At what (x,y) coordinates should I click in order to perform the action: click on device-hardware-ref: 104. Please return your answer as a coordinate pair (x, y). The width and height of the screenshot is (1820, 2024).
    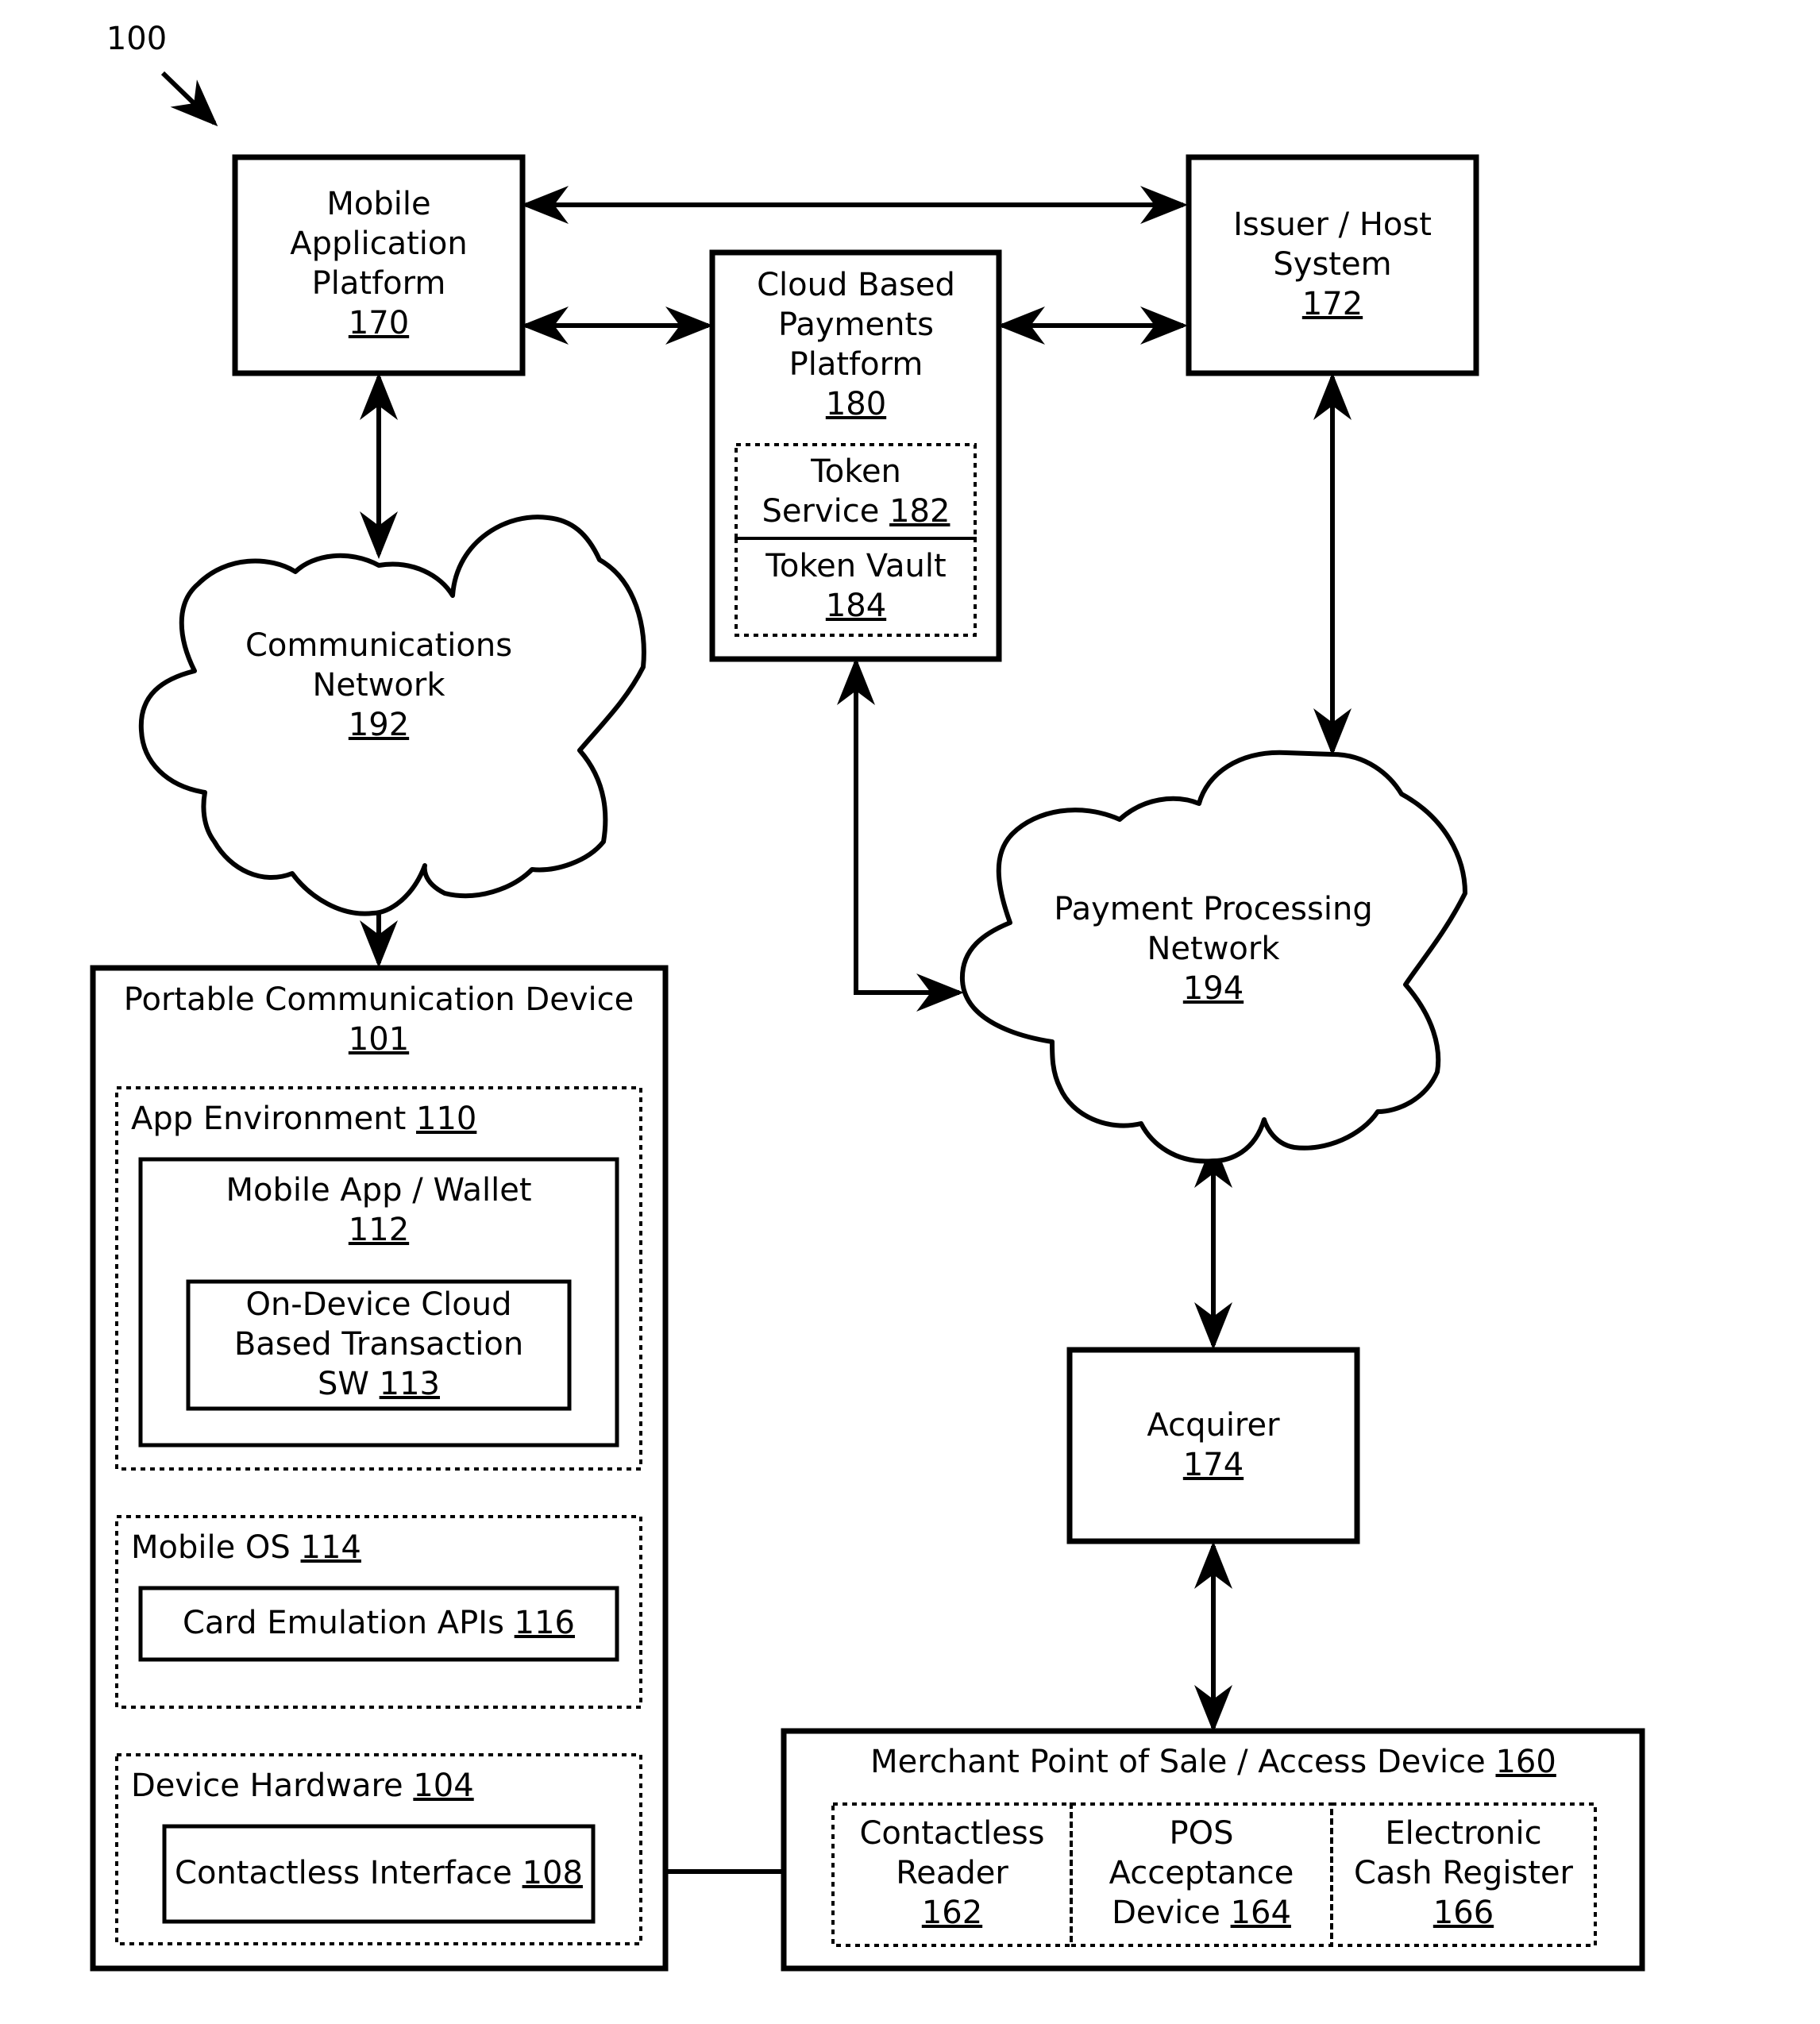
    Looking at the image, I should click on (443, 1786).